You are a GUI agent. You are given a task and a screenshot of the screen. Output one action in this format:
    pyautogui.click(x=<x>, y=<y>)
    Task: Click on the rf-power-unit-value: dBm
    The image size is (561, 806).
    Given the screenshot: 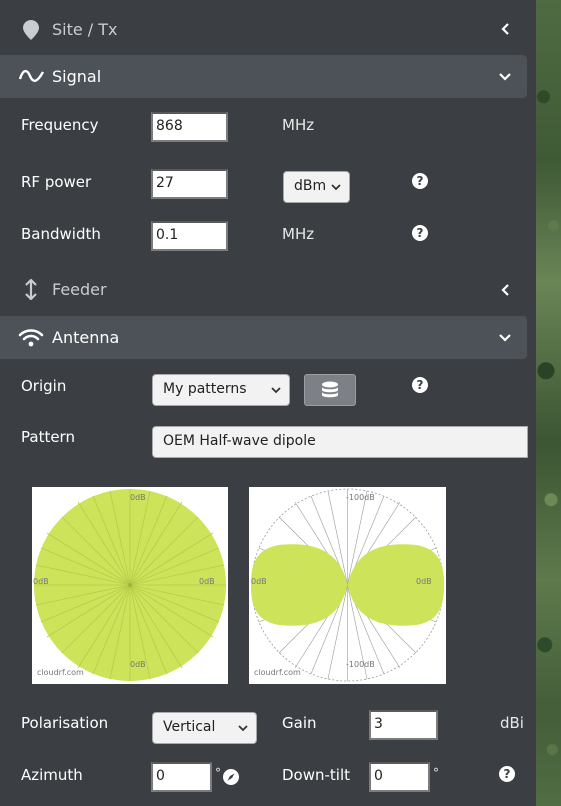 What is the action you would take?
    pyautogui.click(x=310, y=186)
    